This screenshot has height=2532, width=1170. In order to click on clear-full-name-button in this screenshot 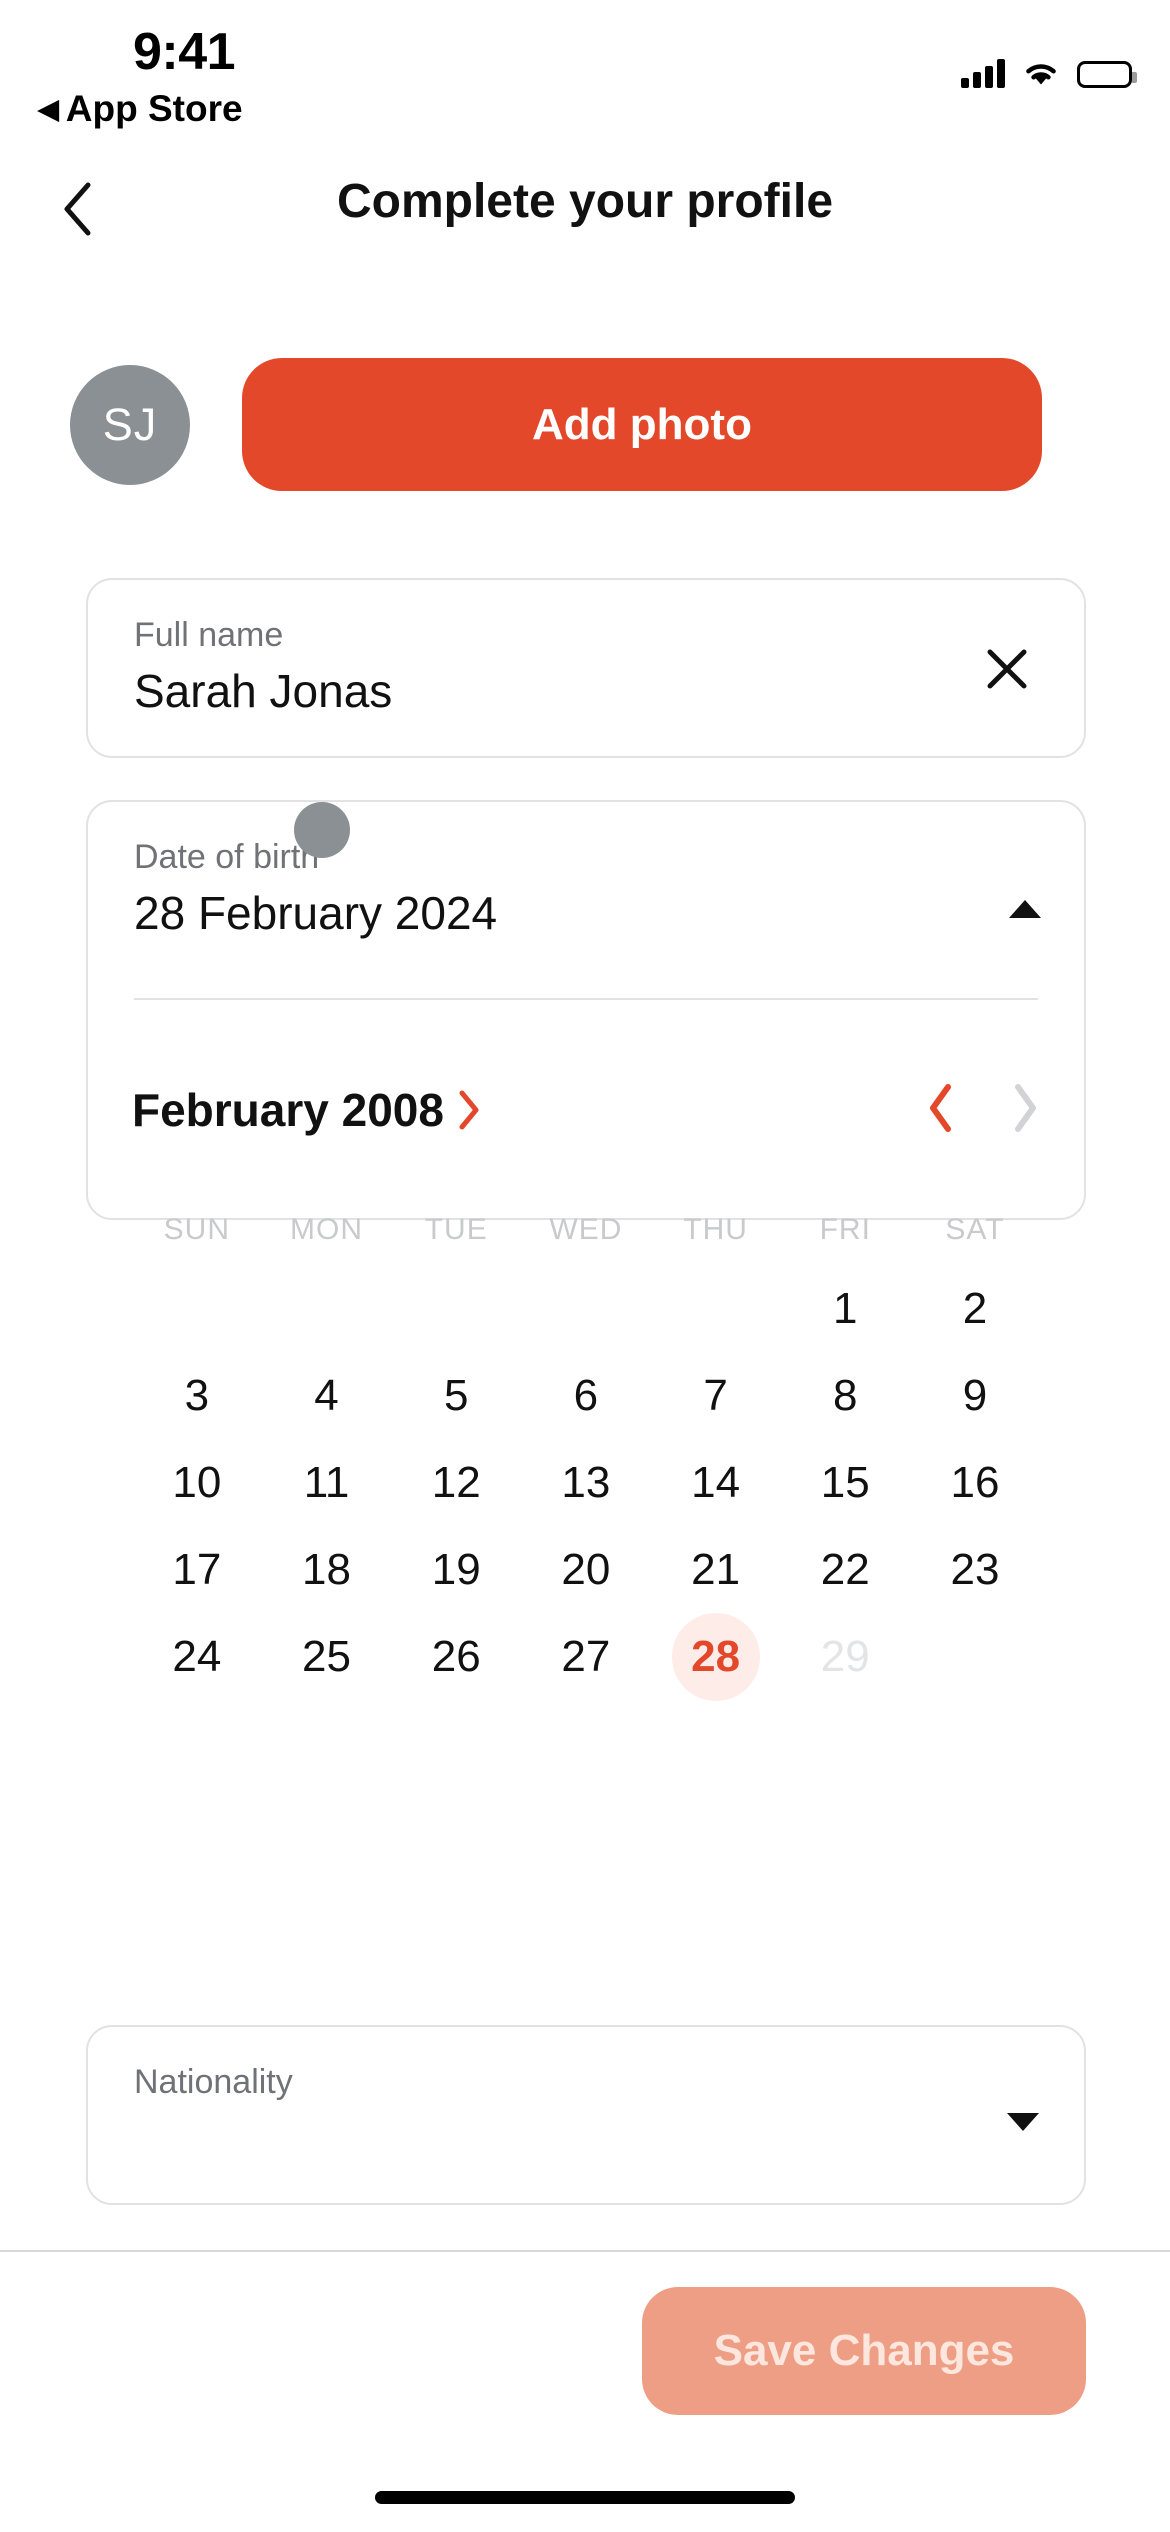, I will do `click(1007, 669)`.